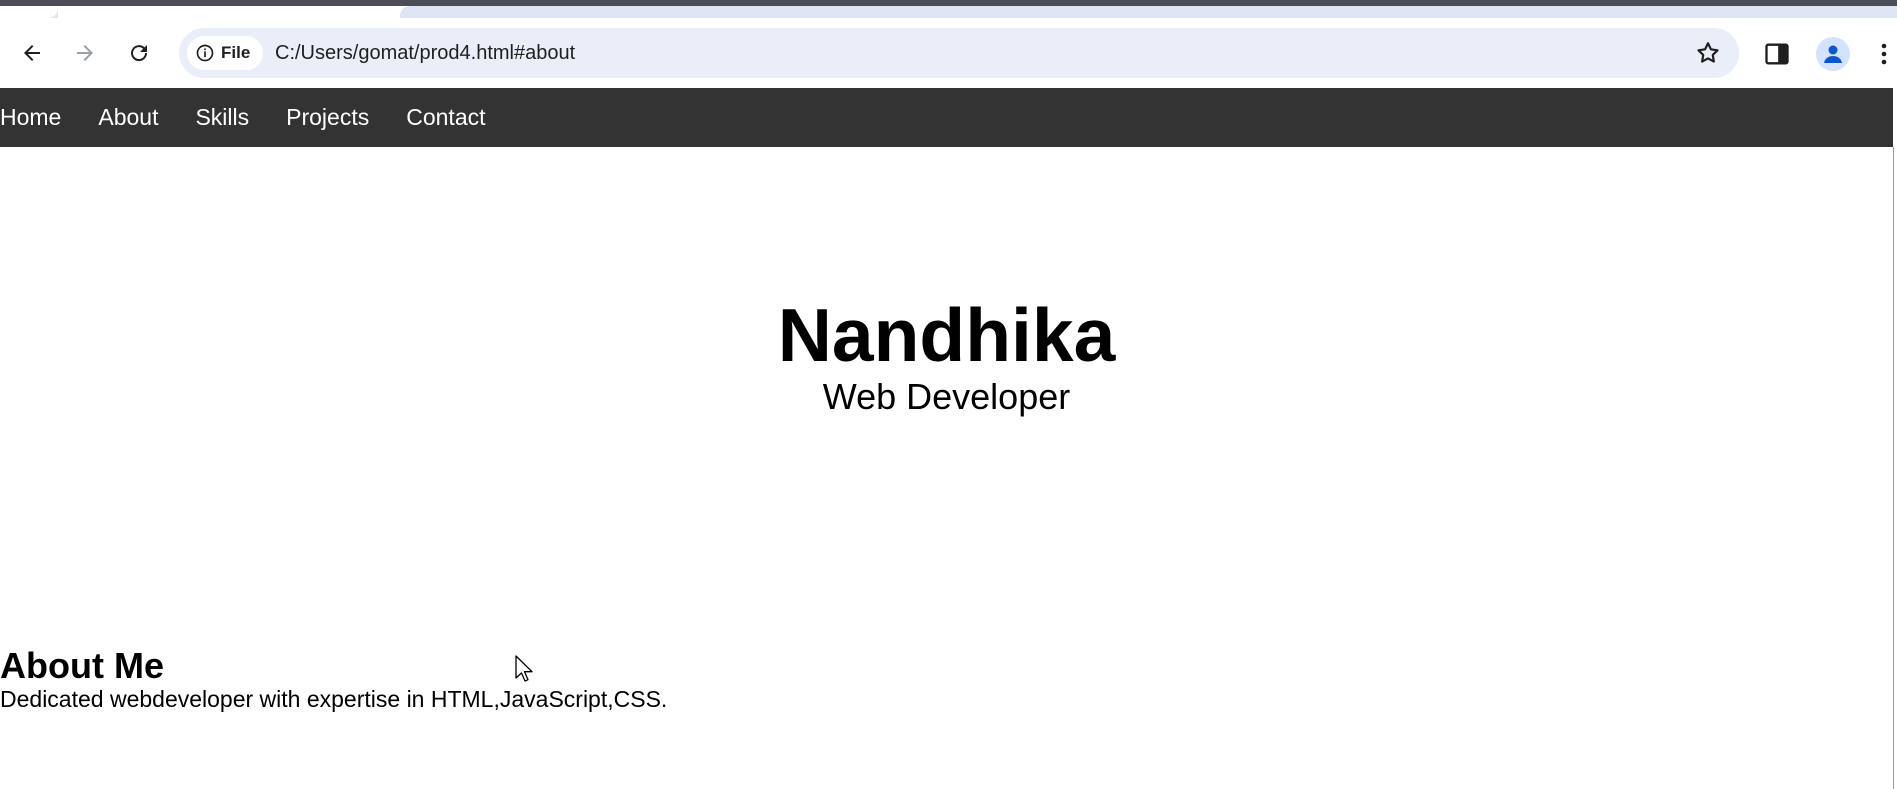  What do you see at coordinates (425, 53) in the screenshot?
I see `url-text: C:/Users/gomat/prod4.html#about` at bounding box center [425, 53].